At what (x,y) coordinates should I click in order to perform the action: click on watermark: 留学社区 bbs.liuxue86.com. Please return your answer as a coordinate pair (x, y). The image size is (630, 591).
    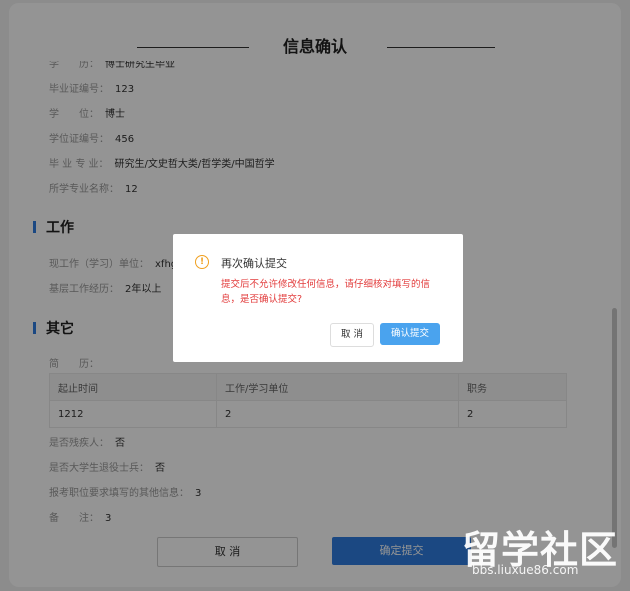
    Looking at the image, I should click on (544, 551).